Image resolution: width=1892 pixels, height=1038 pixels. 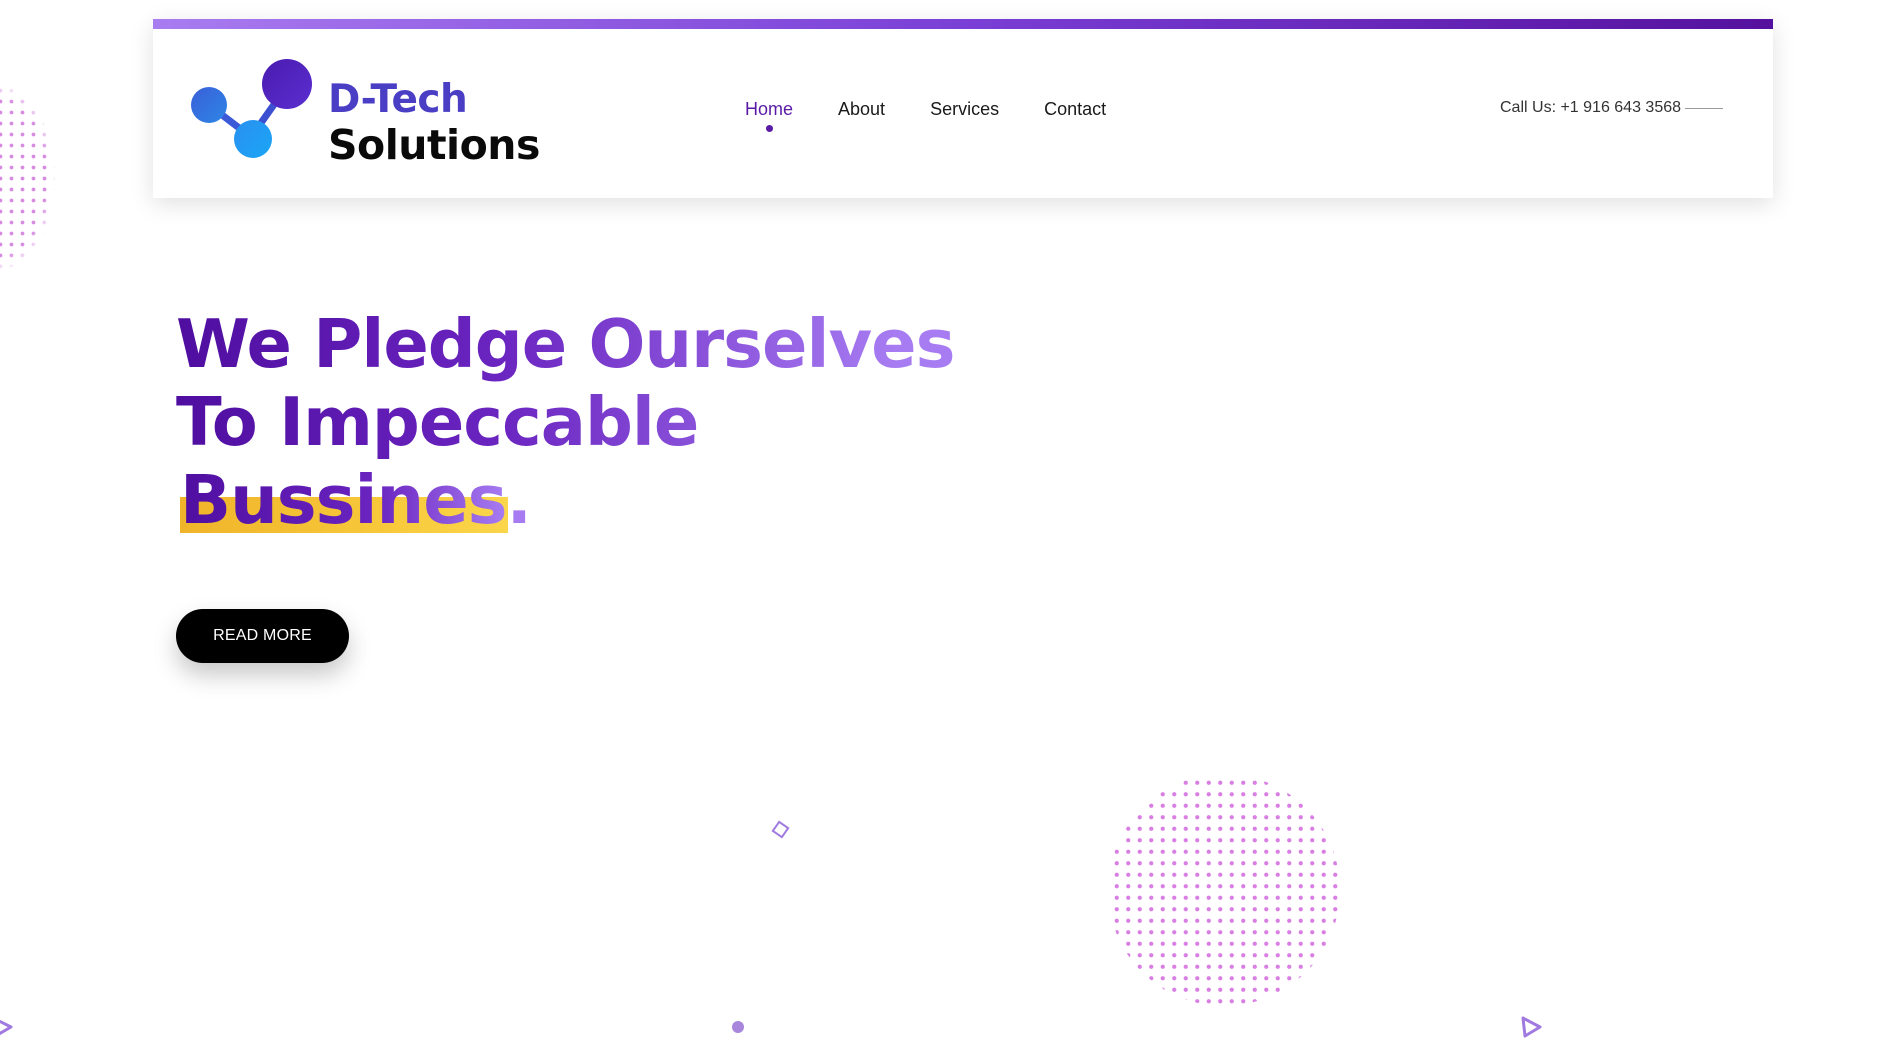 What do you see at coordinates (1591, 107) in the screenshot?
I see `call-us-text: Call Us: +1 916 643 3568` at bounding box center [1591, 107].